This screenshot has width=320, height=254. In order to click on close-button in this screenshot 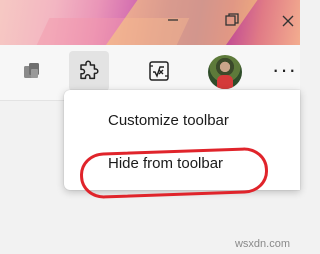, I will do `click(286, 20)`.